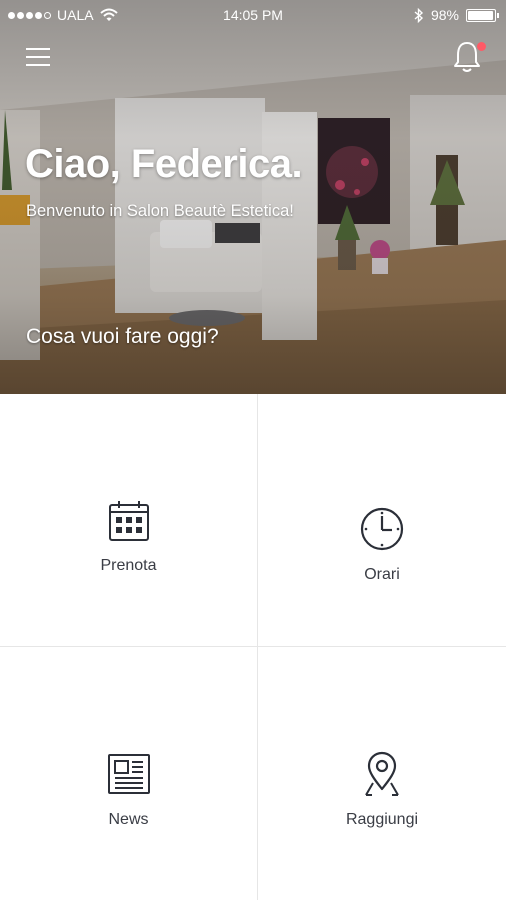  What do you see at coordinates (481, 46) in the screenshot?
I see `notification-badge` at bounding box center [481, 46].